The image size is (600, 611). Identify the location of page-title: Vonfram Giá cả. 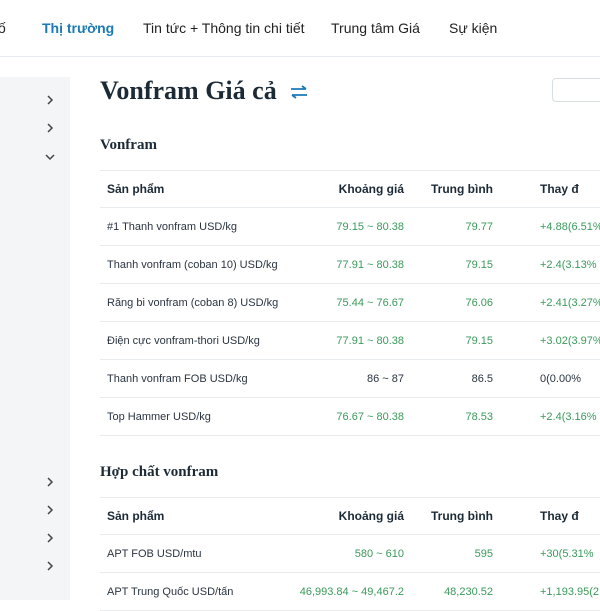
(204, 91).